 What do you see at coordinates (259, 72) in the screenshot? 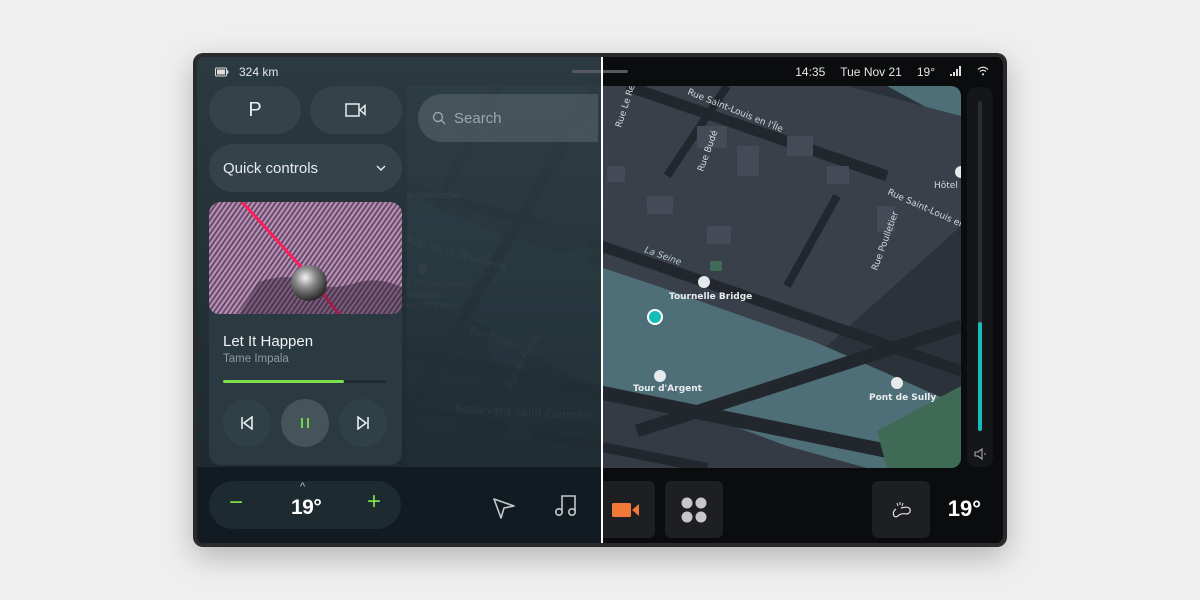
I see `range-text: 324 km` at bounding box center [259, 72].